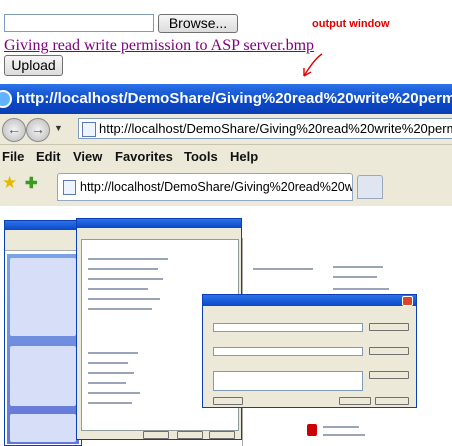  Describe the element at coordinates (226, 157) in the screenshot. I see `menu-bar: File Edit View Favorites Tools Help` at that location.